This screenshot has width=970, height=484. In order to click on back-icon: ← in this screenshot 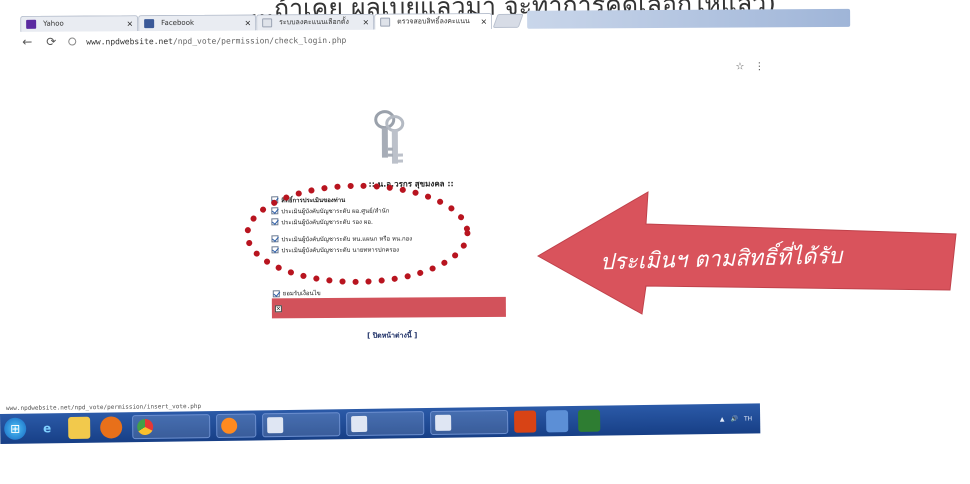, I will do `click(27, 42)`.